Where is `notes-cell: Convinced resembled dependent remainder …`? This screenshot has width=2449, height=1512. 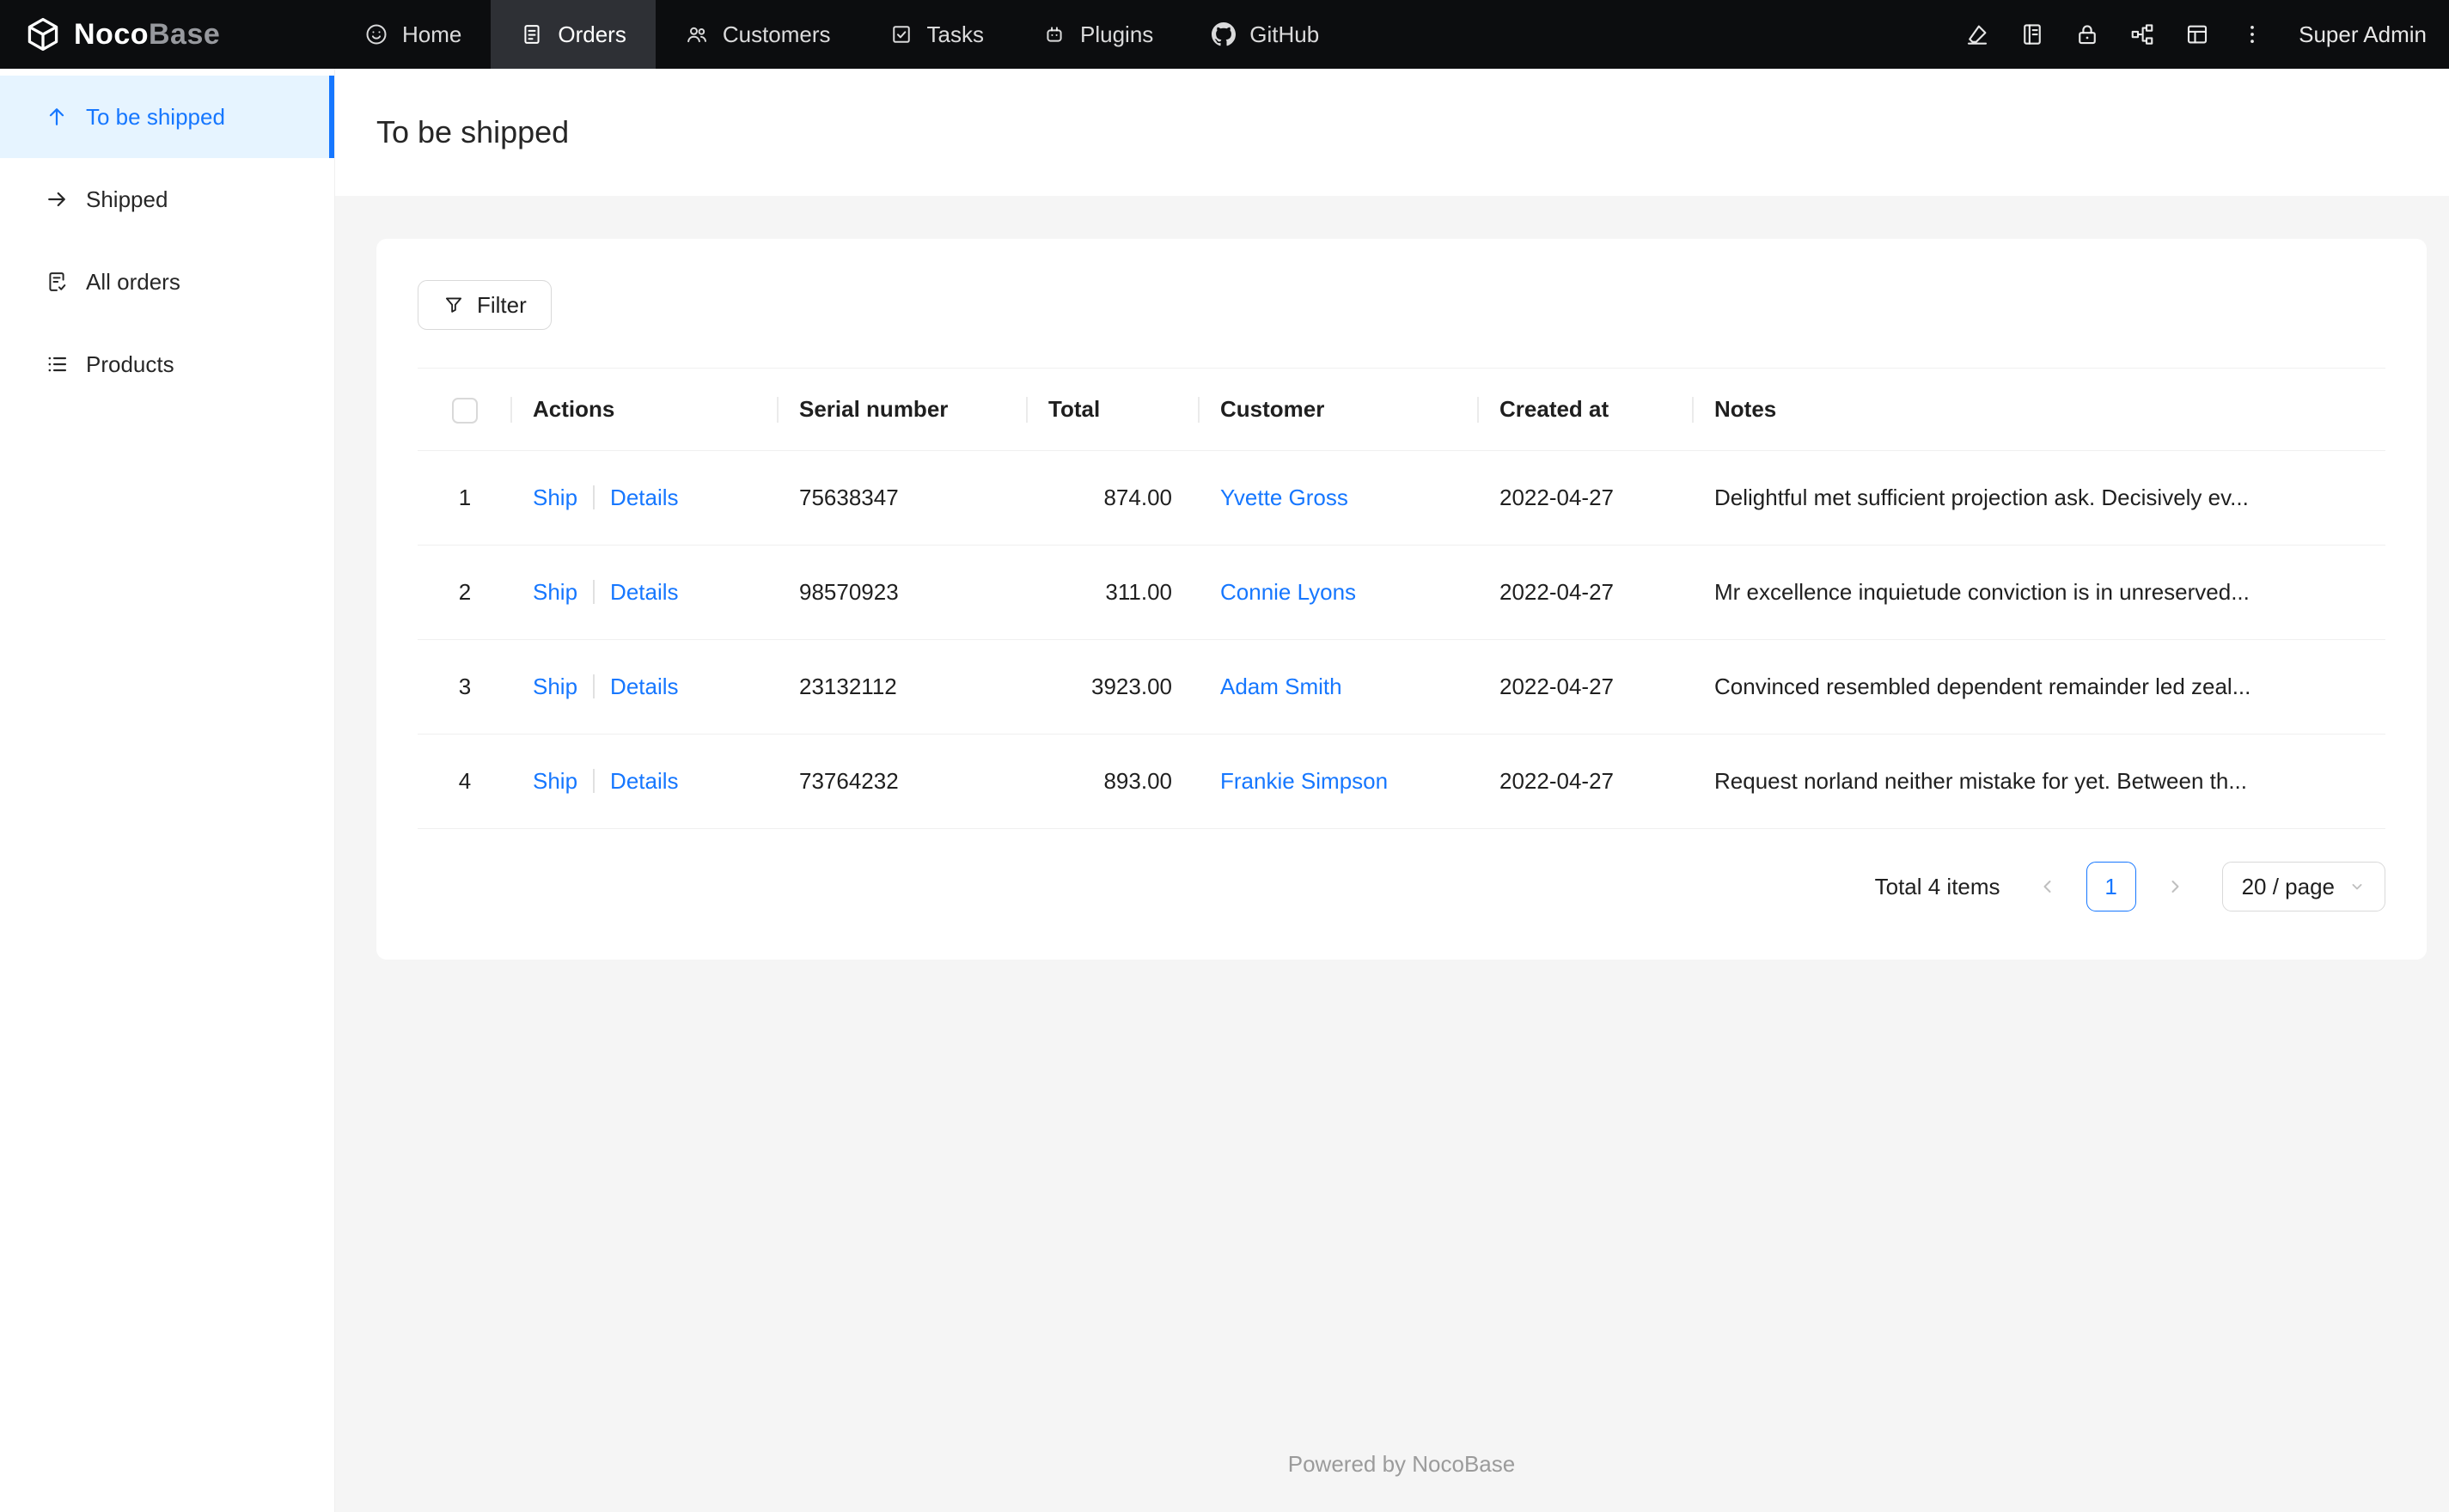 notes-cell: Convinced resembled dependent remainder … is located at coordinates (2039, 687).